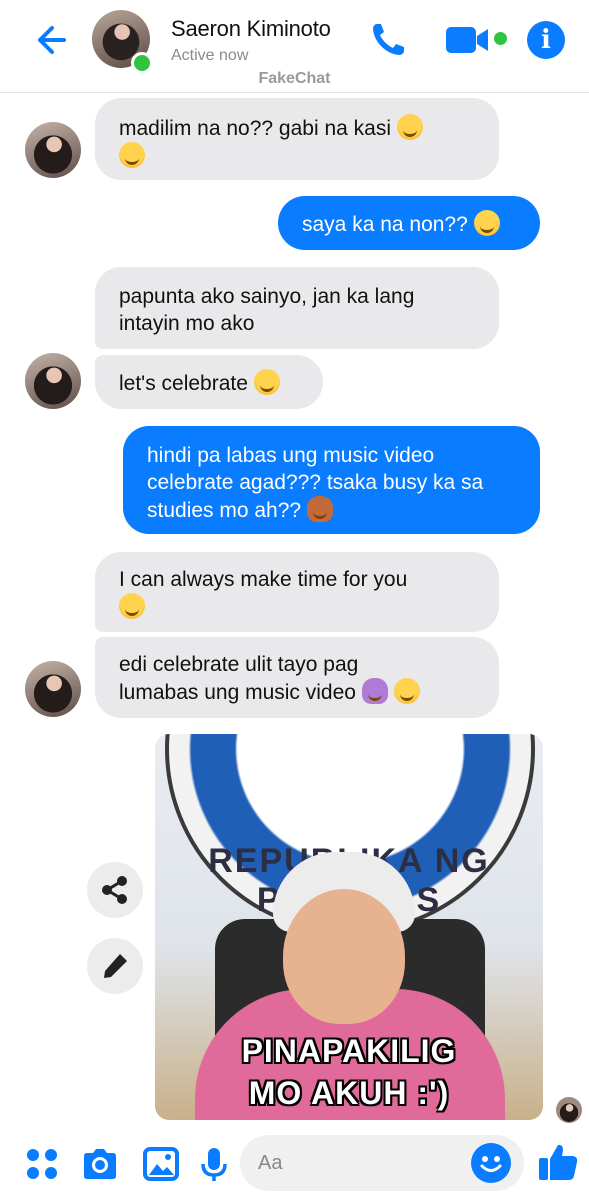  I want to click on message-text: I can always make time for you, so click(263, 579).